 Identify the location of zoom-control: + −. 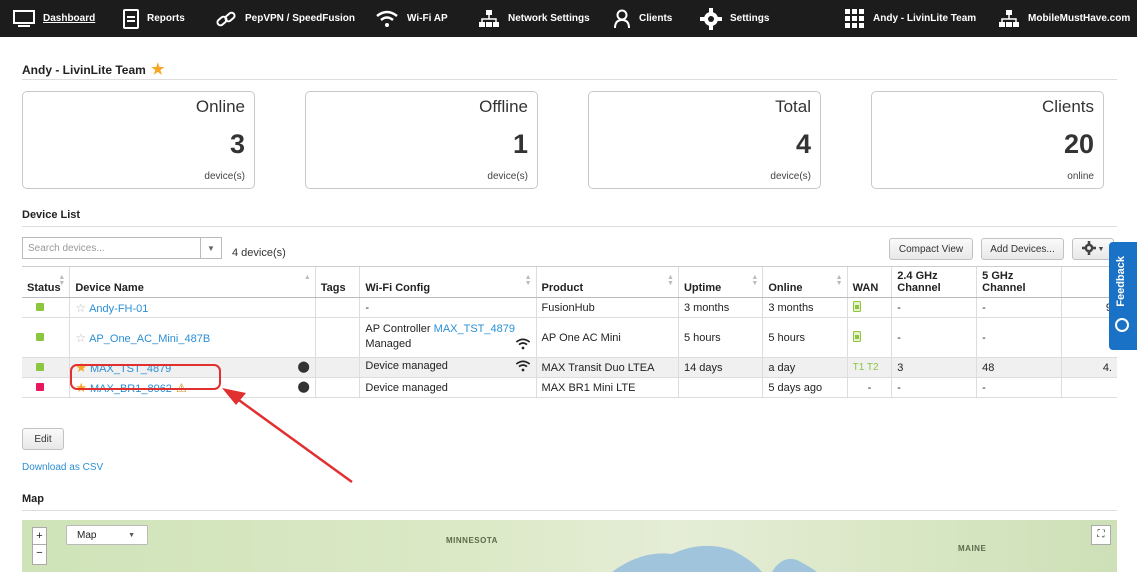
(39, 546).